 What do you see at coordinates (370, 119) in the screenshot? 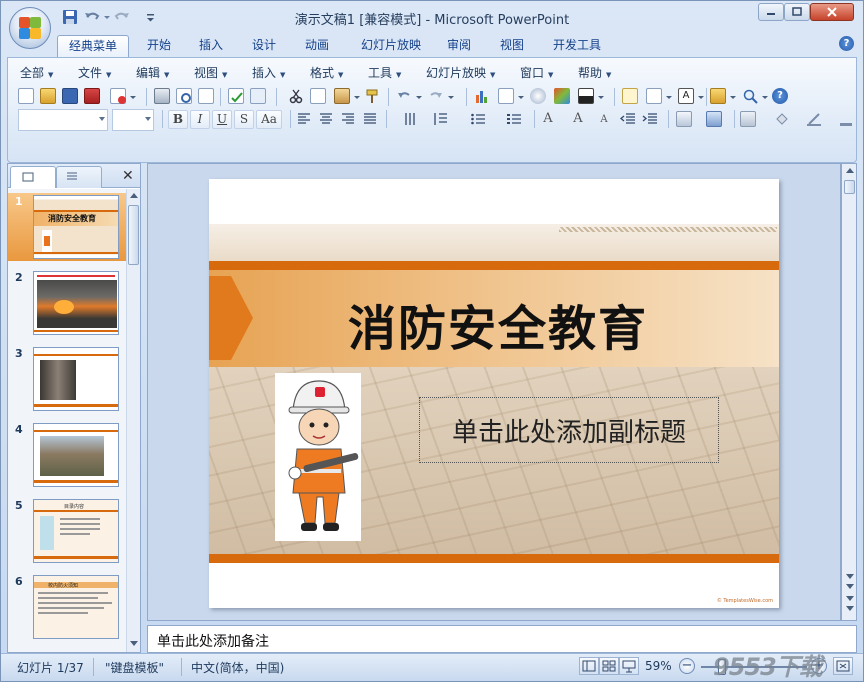
I see `justify-icon` at bounding box center [370, 119].